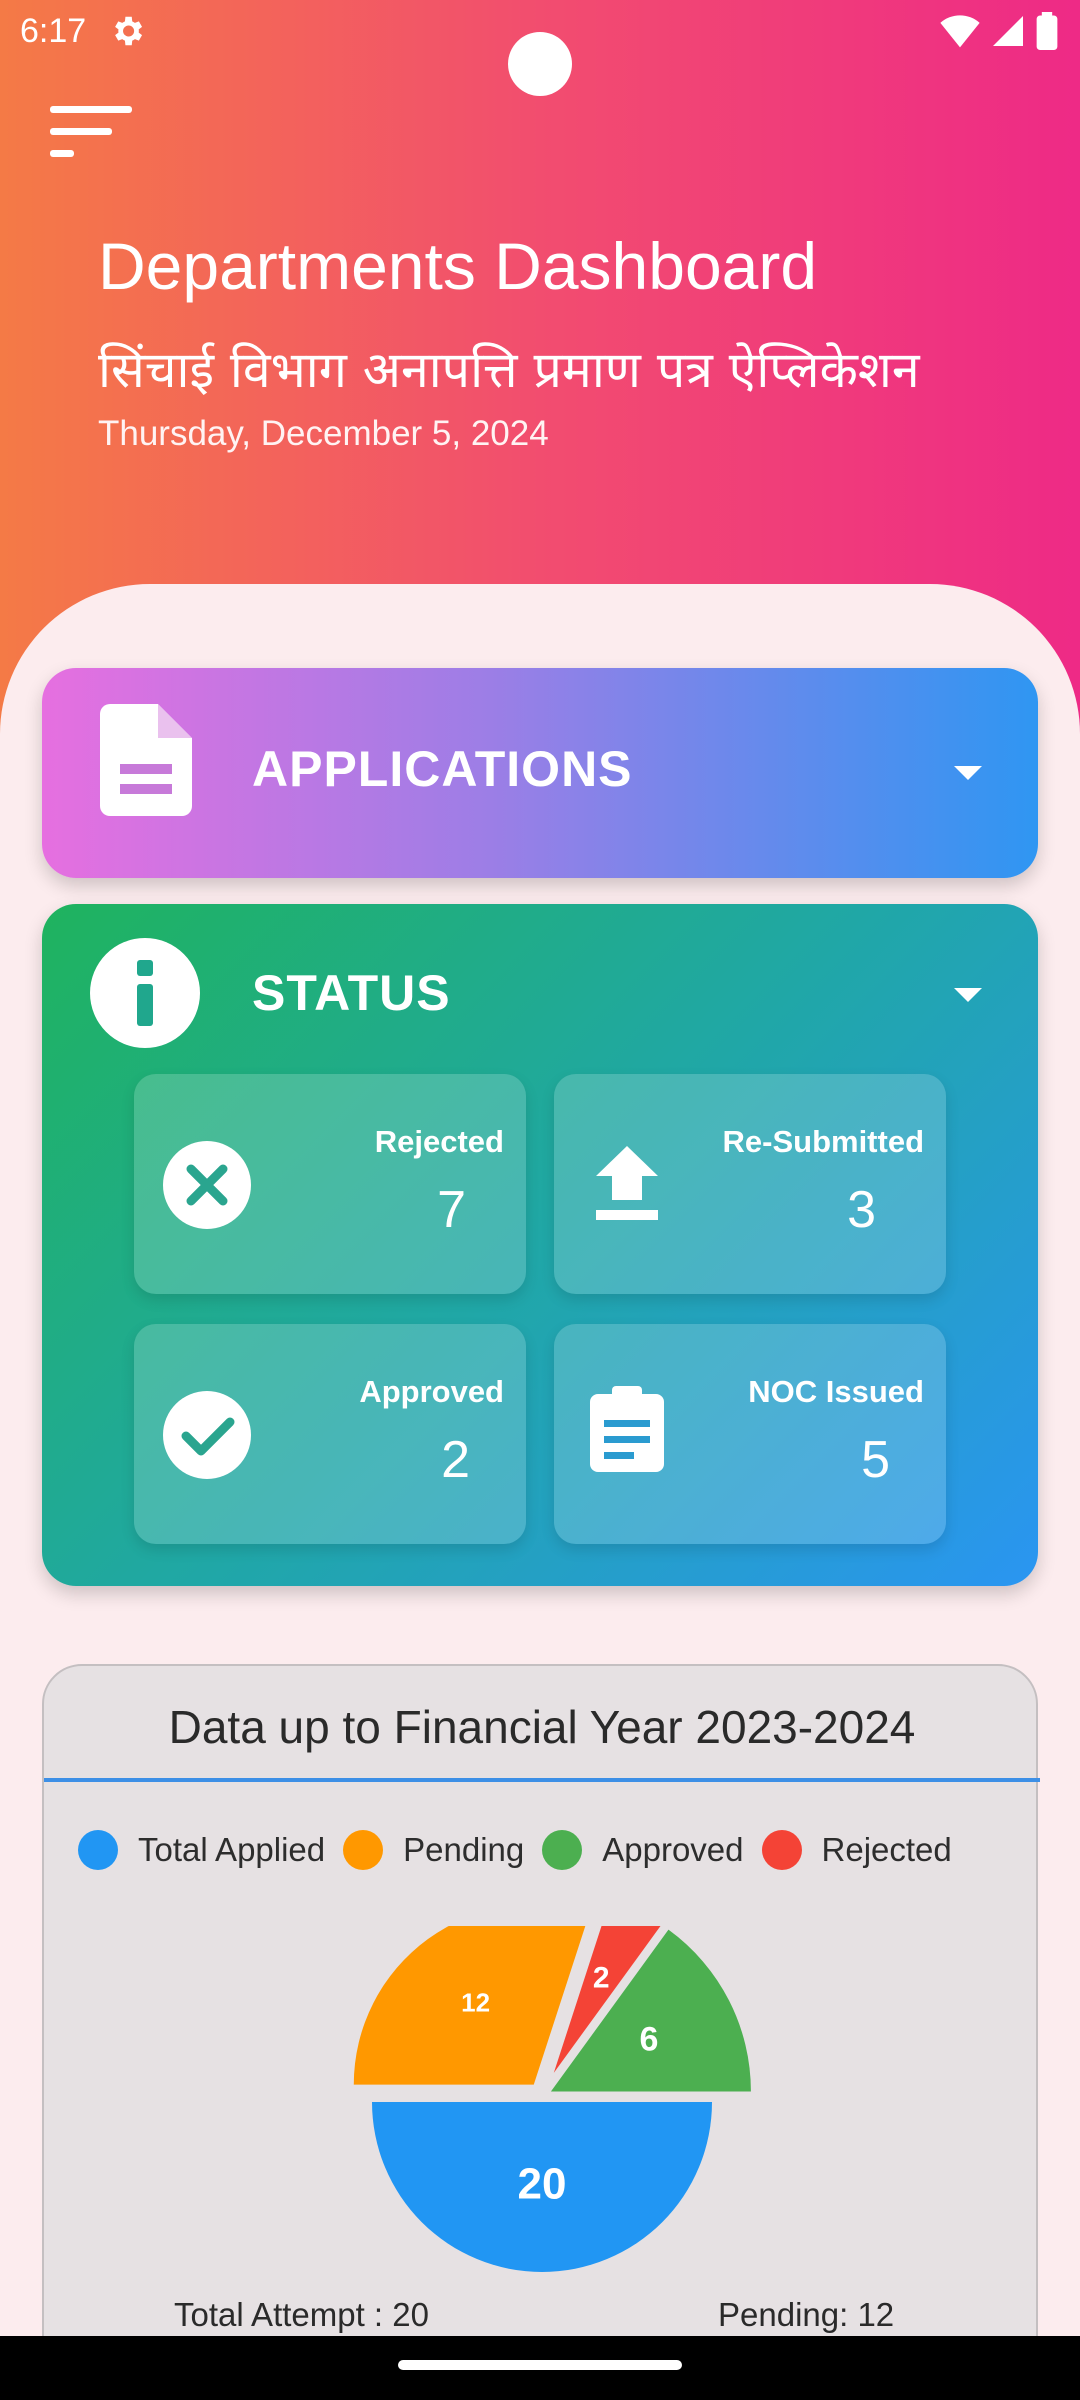 Image resolution: width=1080 pixels, height=2400 pixels. I want to click on chart-divider, so click(542, 1780).